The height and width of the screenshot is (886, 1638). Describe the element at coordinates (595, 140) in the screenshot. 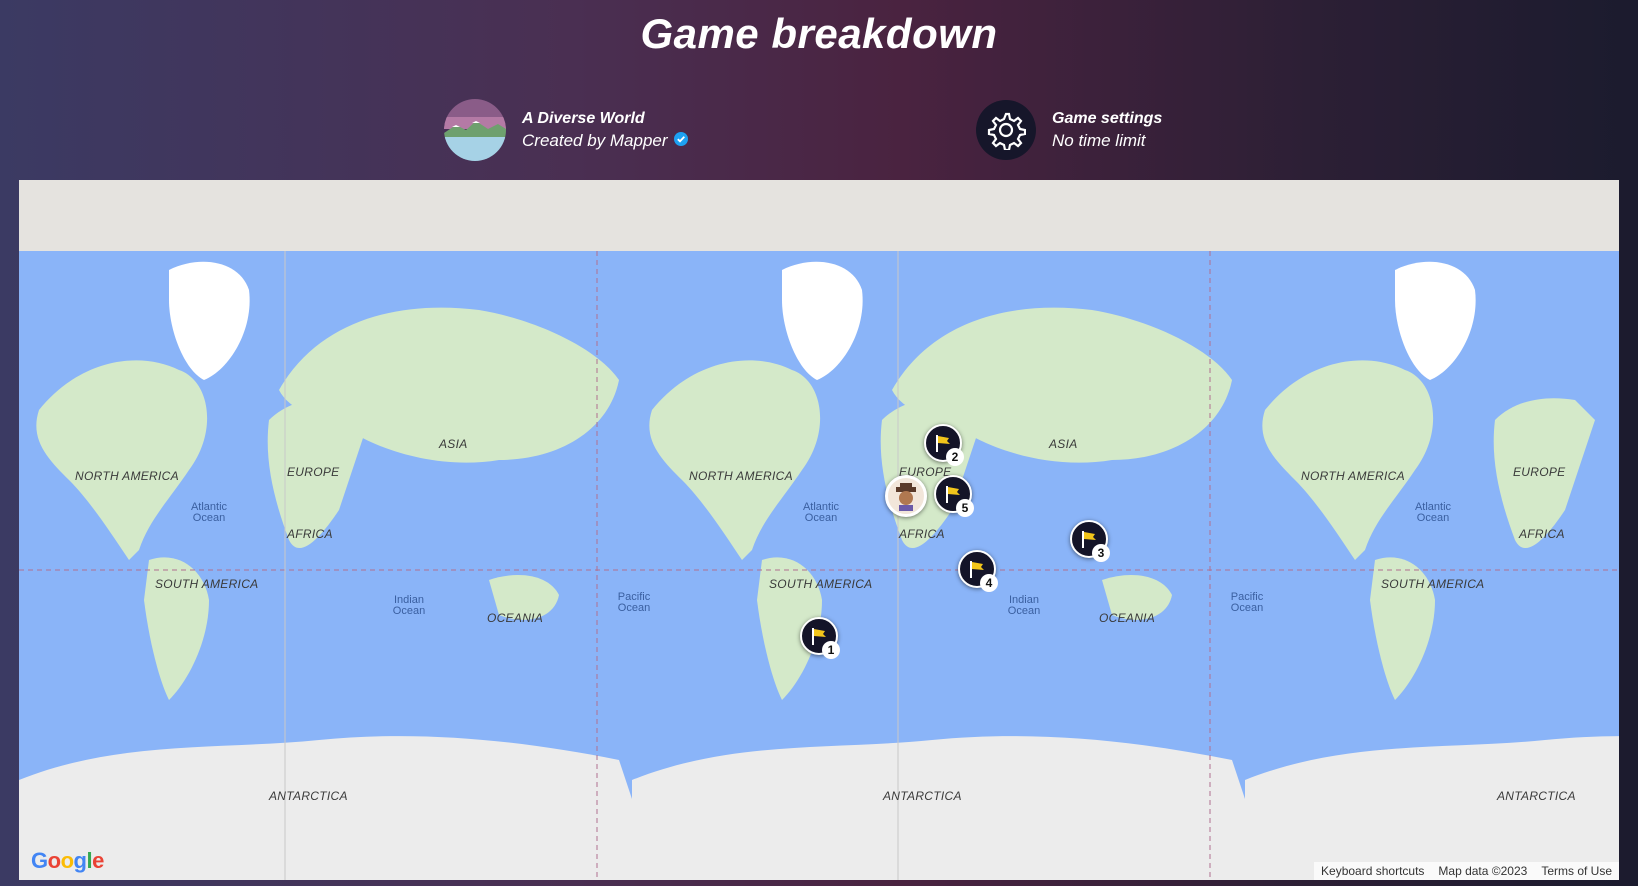

I see `map-creator: Created by Mapper` at that location.